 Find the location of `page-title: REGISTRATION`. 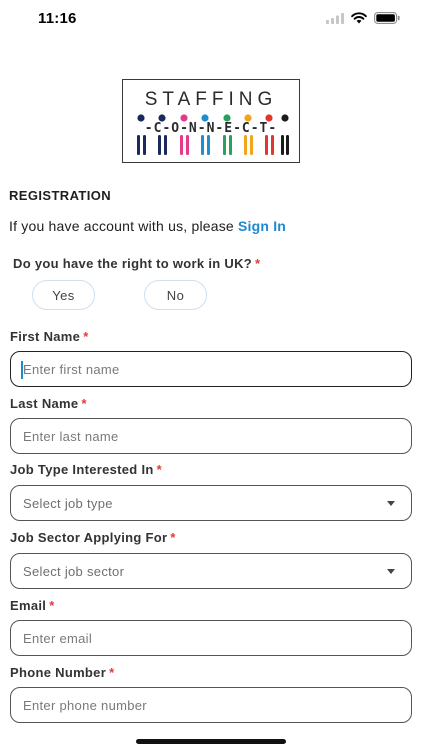

page-title: REGISTRATION is located at coordinates (60, 195).